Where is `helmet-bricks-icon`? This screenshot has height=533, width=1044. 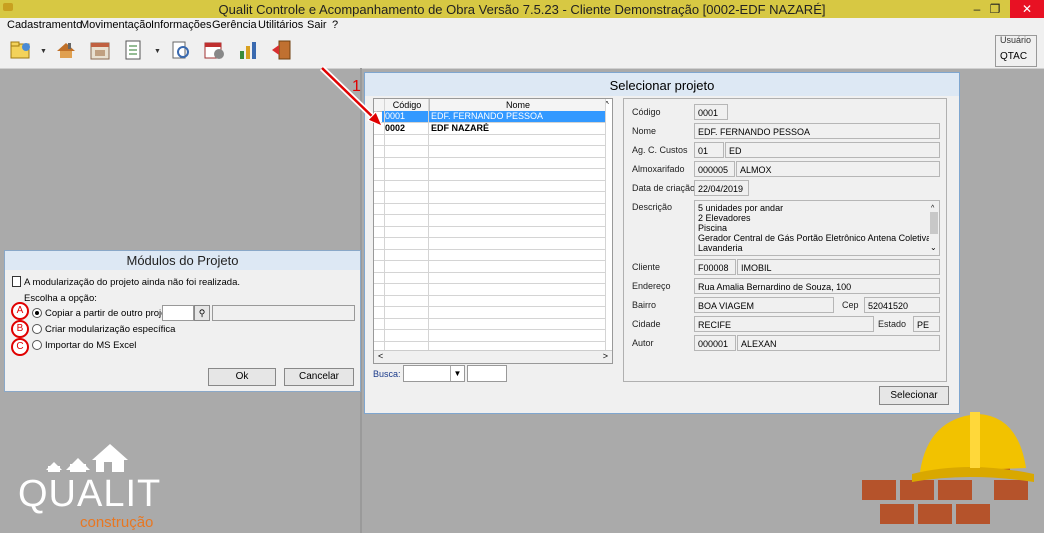 helmet-bricks-icon is located at coordinates (948, 468).